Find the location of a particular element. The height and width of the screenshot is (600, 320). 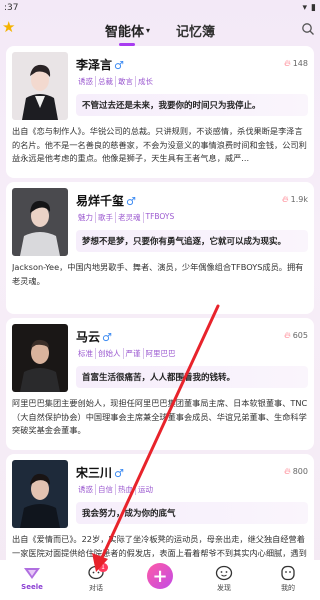

agent-quote: 不管过去还是未来，我要你的时间只为我停止。 is located at coordinates (192, 105).